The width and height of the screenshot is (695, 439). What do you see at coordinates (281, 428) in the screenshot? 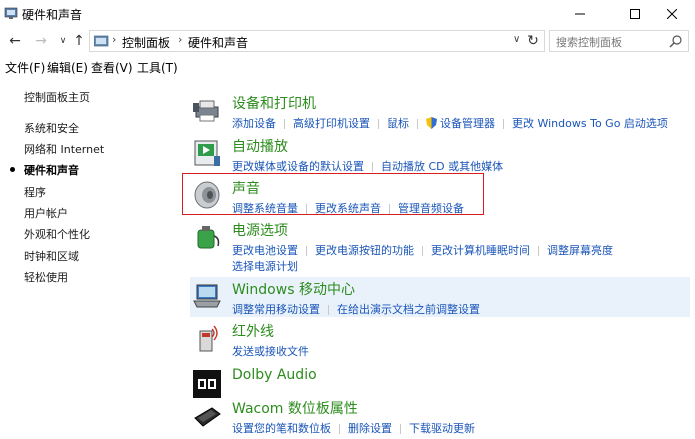
I see `link-pen-tablet-settings: 设置您的笔和数位板` at bounding box center [281, 428].